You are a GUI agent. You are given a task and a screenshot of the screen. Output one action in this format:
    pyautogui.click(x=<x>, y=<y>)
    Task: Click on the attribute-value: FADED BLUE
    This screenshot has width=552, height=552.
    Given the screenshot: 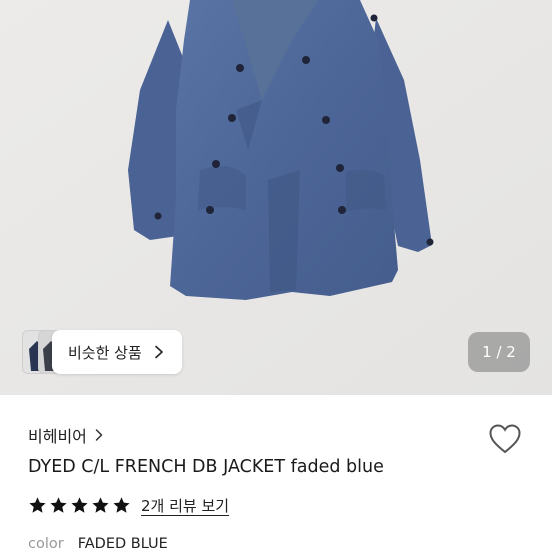 What is the action you would take?
    pyautogui.click(x=122, y=544)
    